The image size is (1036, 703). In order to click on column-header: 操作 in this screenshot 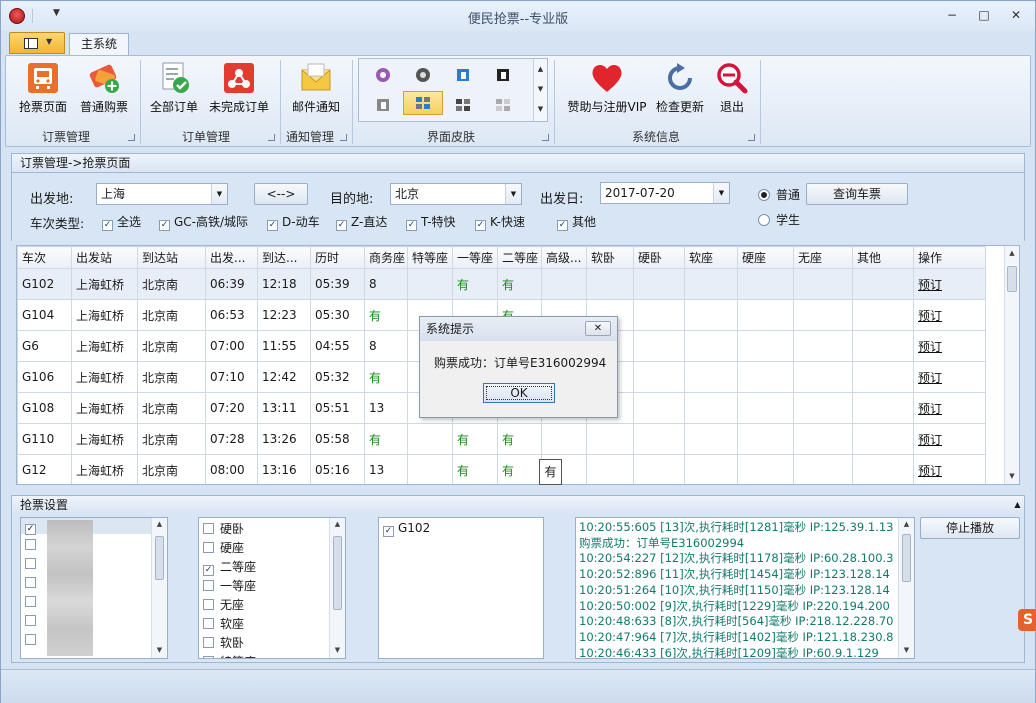, I will do `click(949, 257)`.